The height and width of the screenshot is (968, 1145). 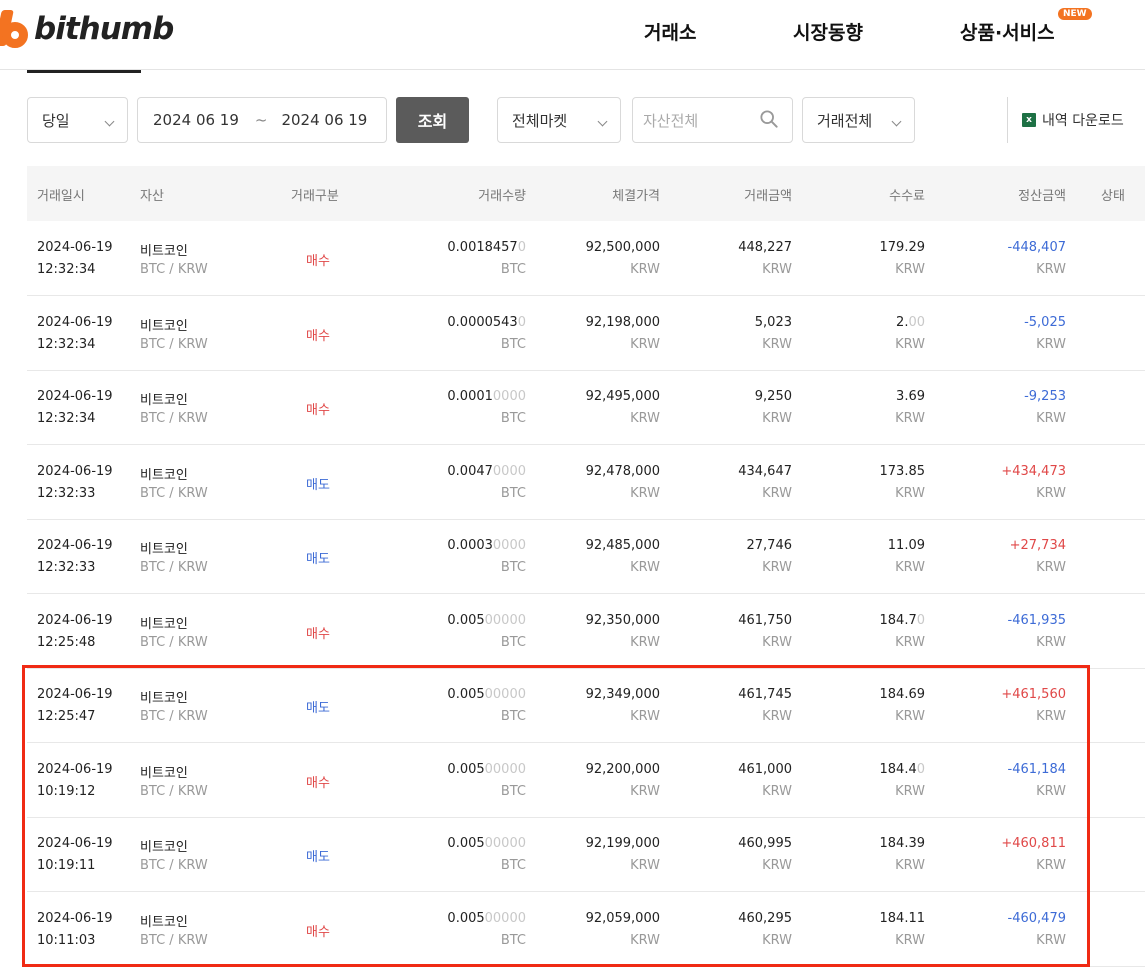 I want to click on fee: 184.39, so click(x=902, y=843).